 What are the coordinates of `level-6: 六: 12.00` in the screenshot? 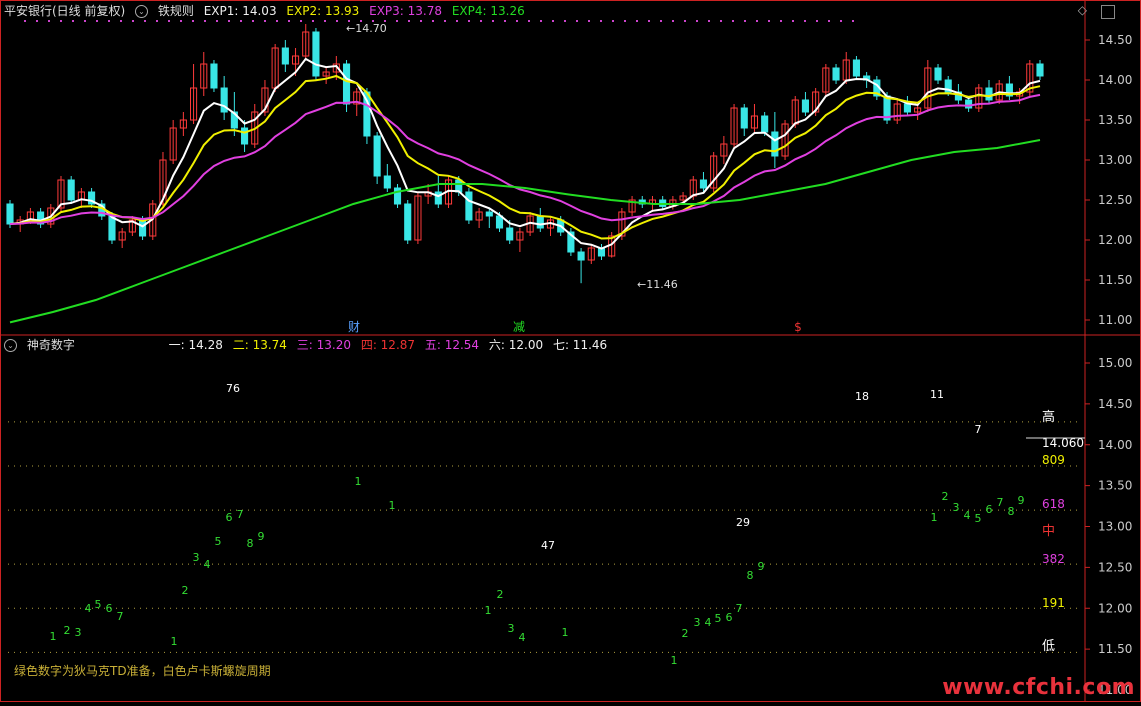 It's located at (516, 345).